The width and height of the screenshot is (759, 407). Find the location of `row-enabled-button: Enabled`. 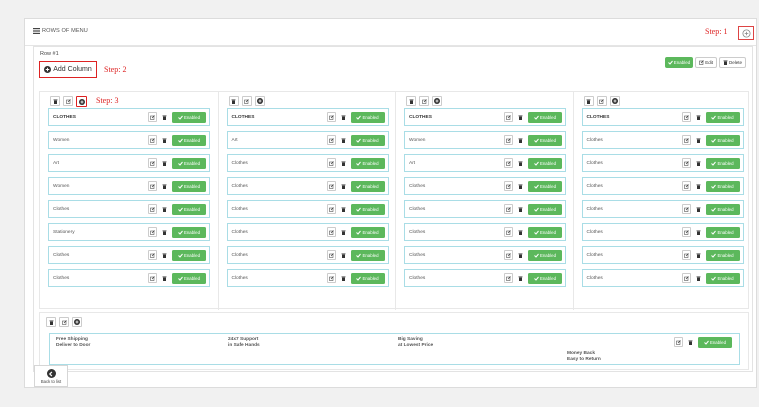

row-enabled-button: Enabled is located at coordinates (679, 62).